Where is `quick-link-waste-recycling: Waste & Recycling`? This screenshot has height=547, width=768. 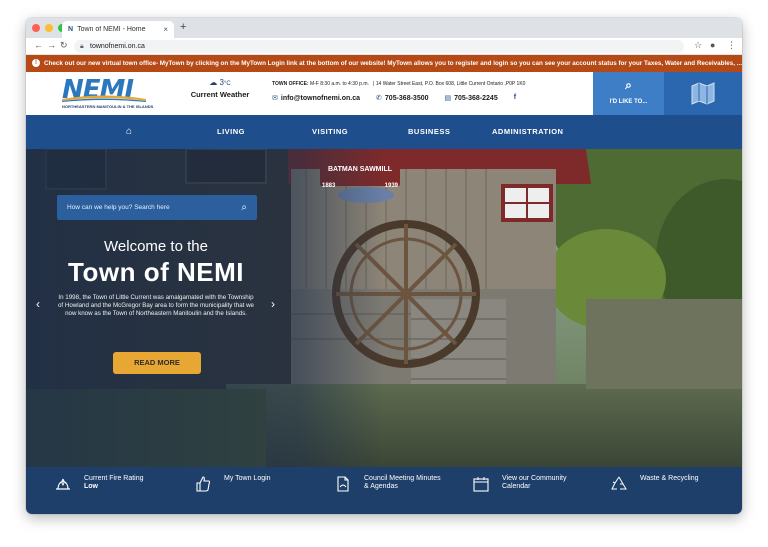 quick-link-waste-recycling: Waste & Recycling is located at coordinates (654, 484).